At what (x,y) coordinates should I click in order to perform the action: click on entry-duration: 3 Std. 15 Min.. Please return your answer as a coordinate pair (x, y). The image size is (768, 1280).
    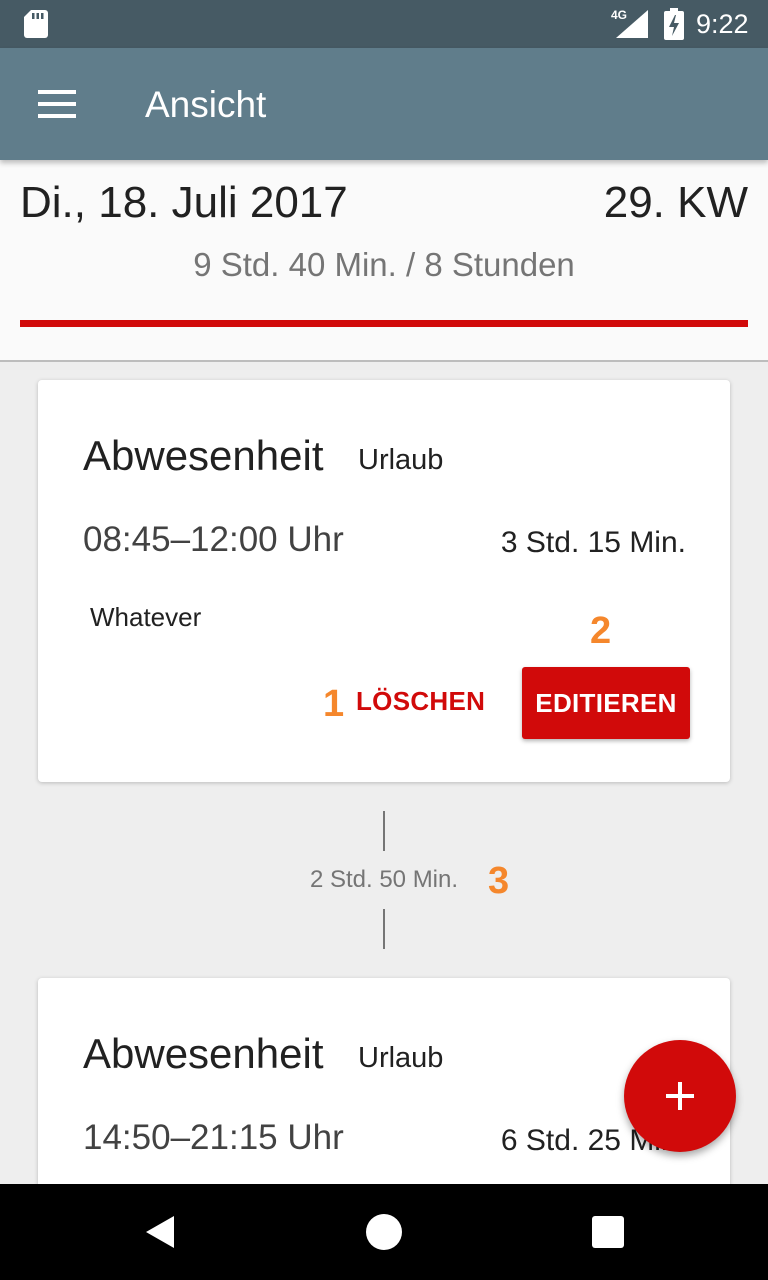
    Looking at the image, I should click on (593, 542).